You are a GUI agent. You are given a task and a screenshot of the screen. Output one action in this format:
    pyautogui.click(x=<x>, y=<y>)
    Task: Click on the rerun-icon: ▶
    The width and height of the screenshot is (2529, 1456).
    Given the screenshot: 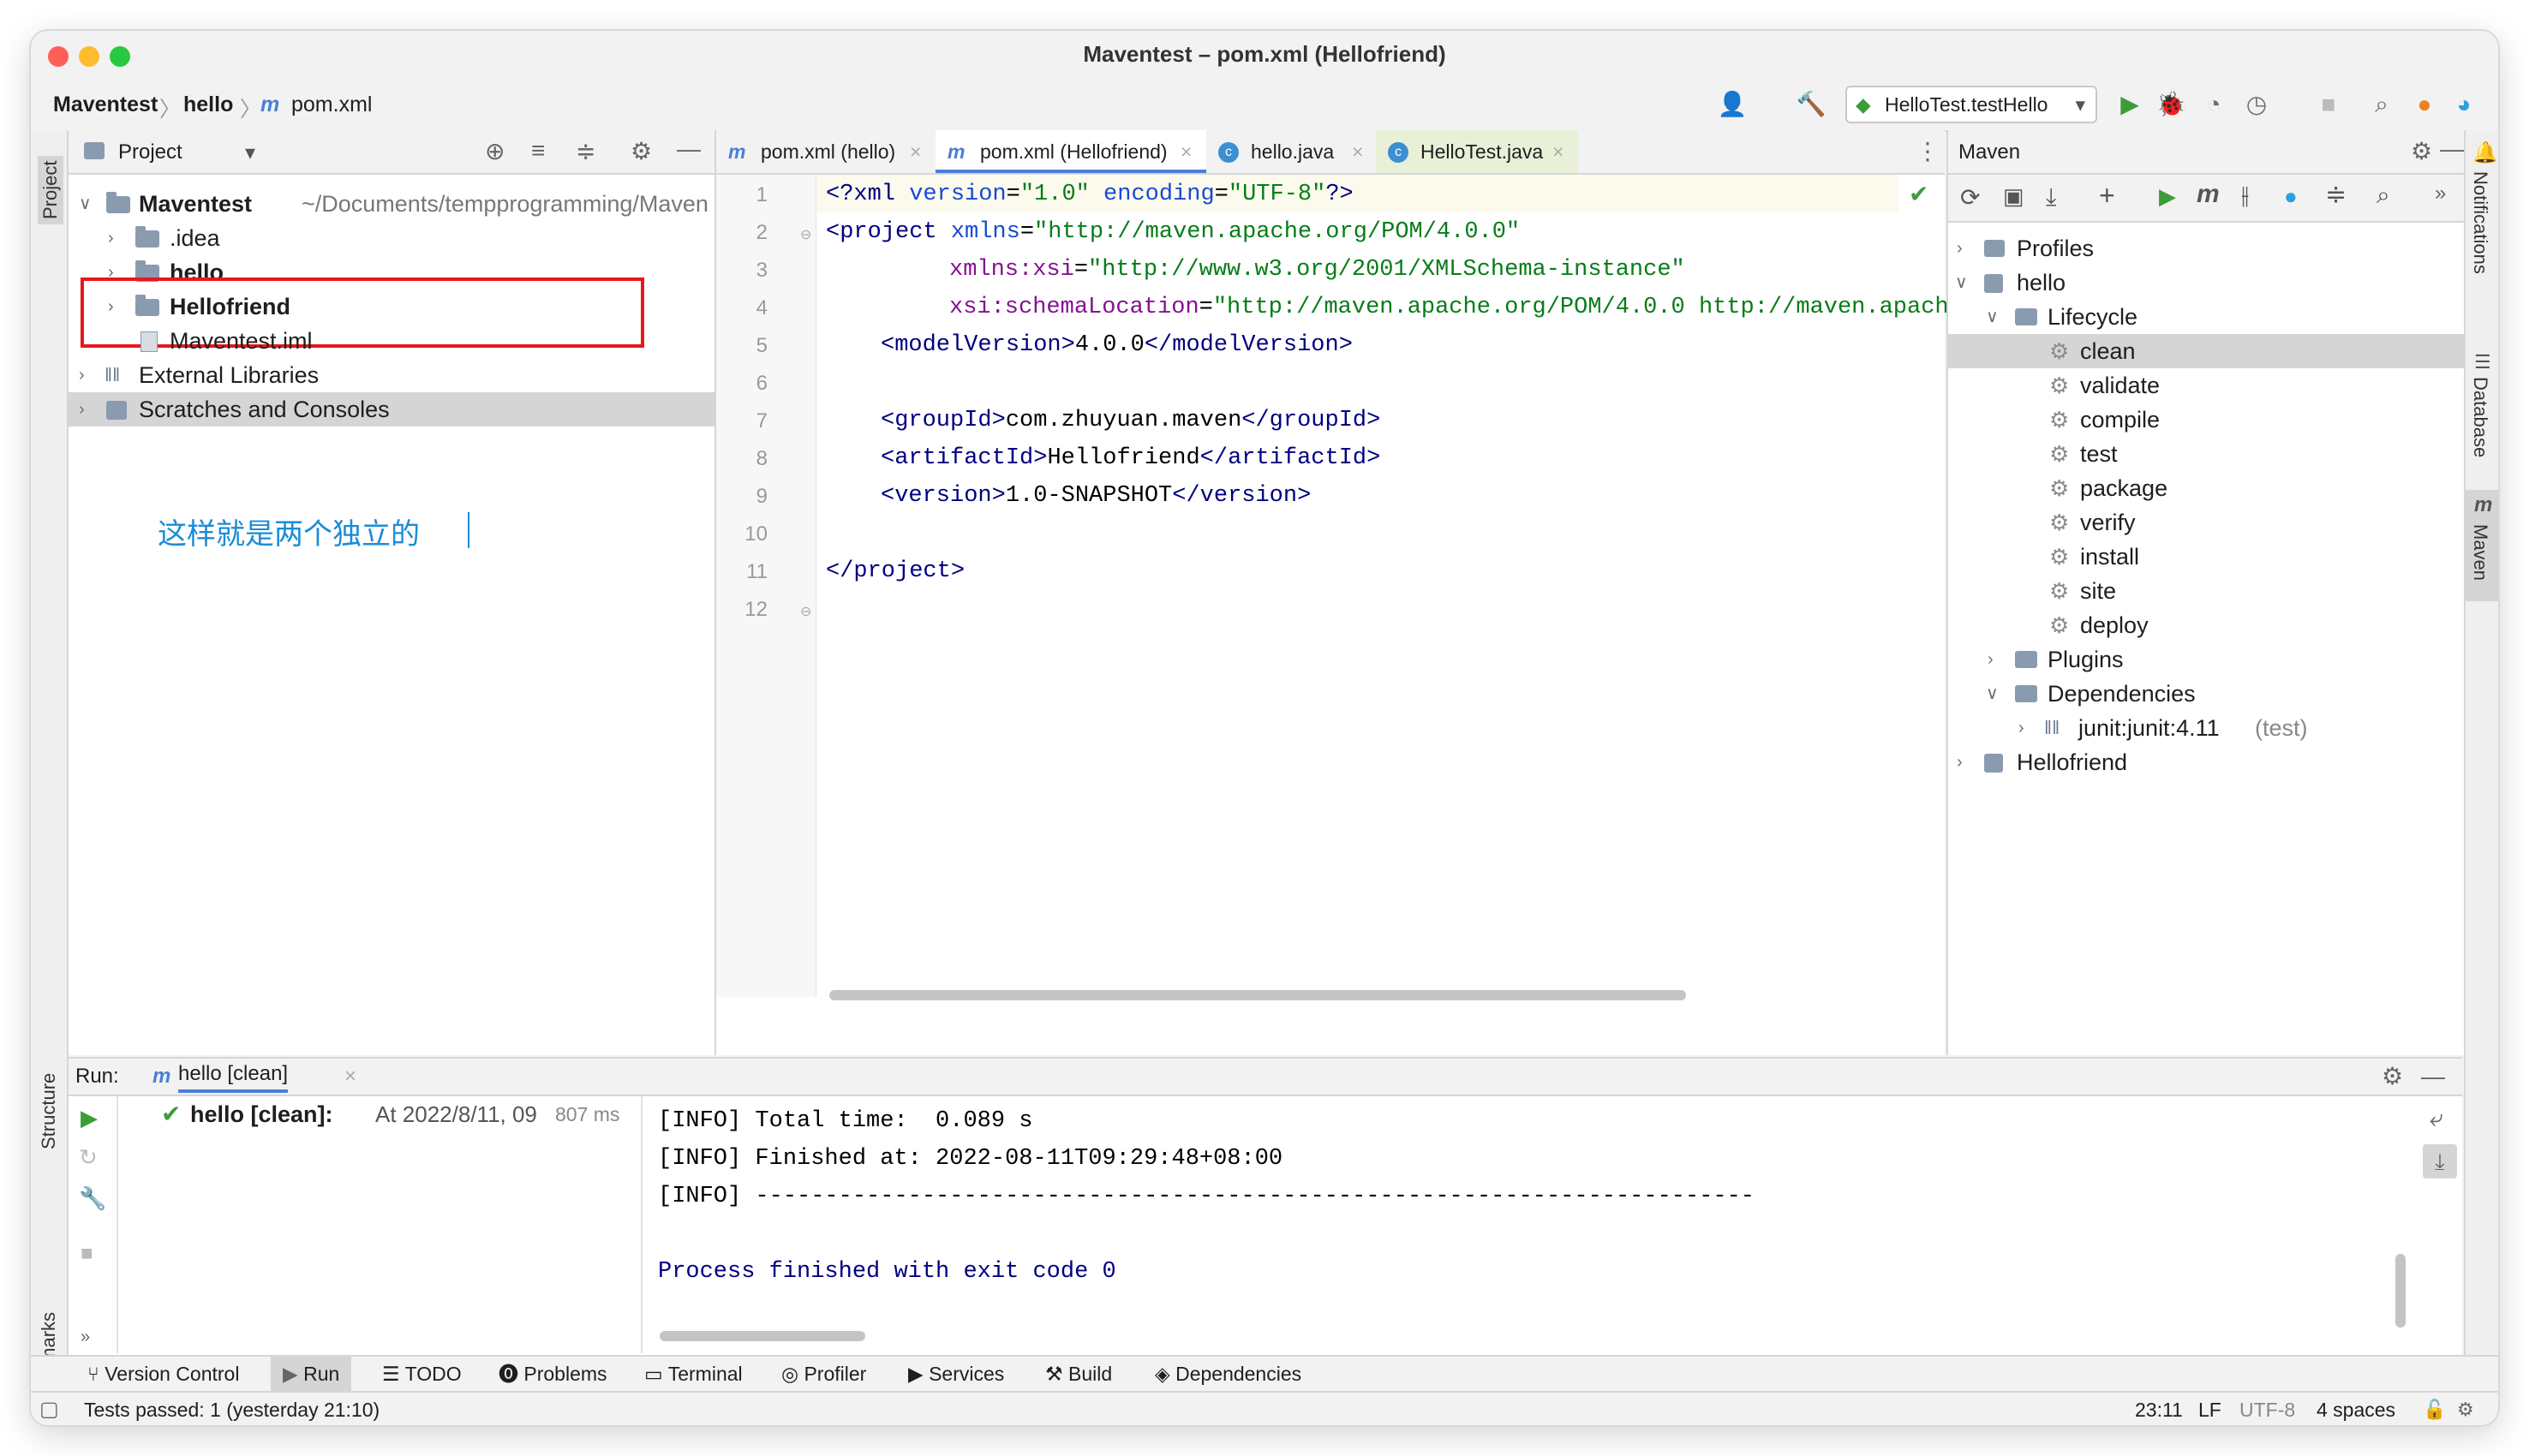 What is the action you would take?
    pyautogui.click(x=89, y=1118)
    